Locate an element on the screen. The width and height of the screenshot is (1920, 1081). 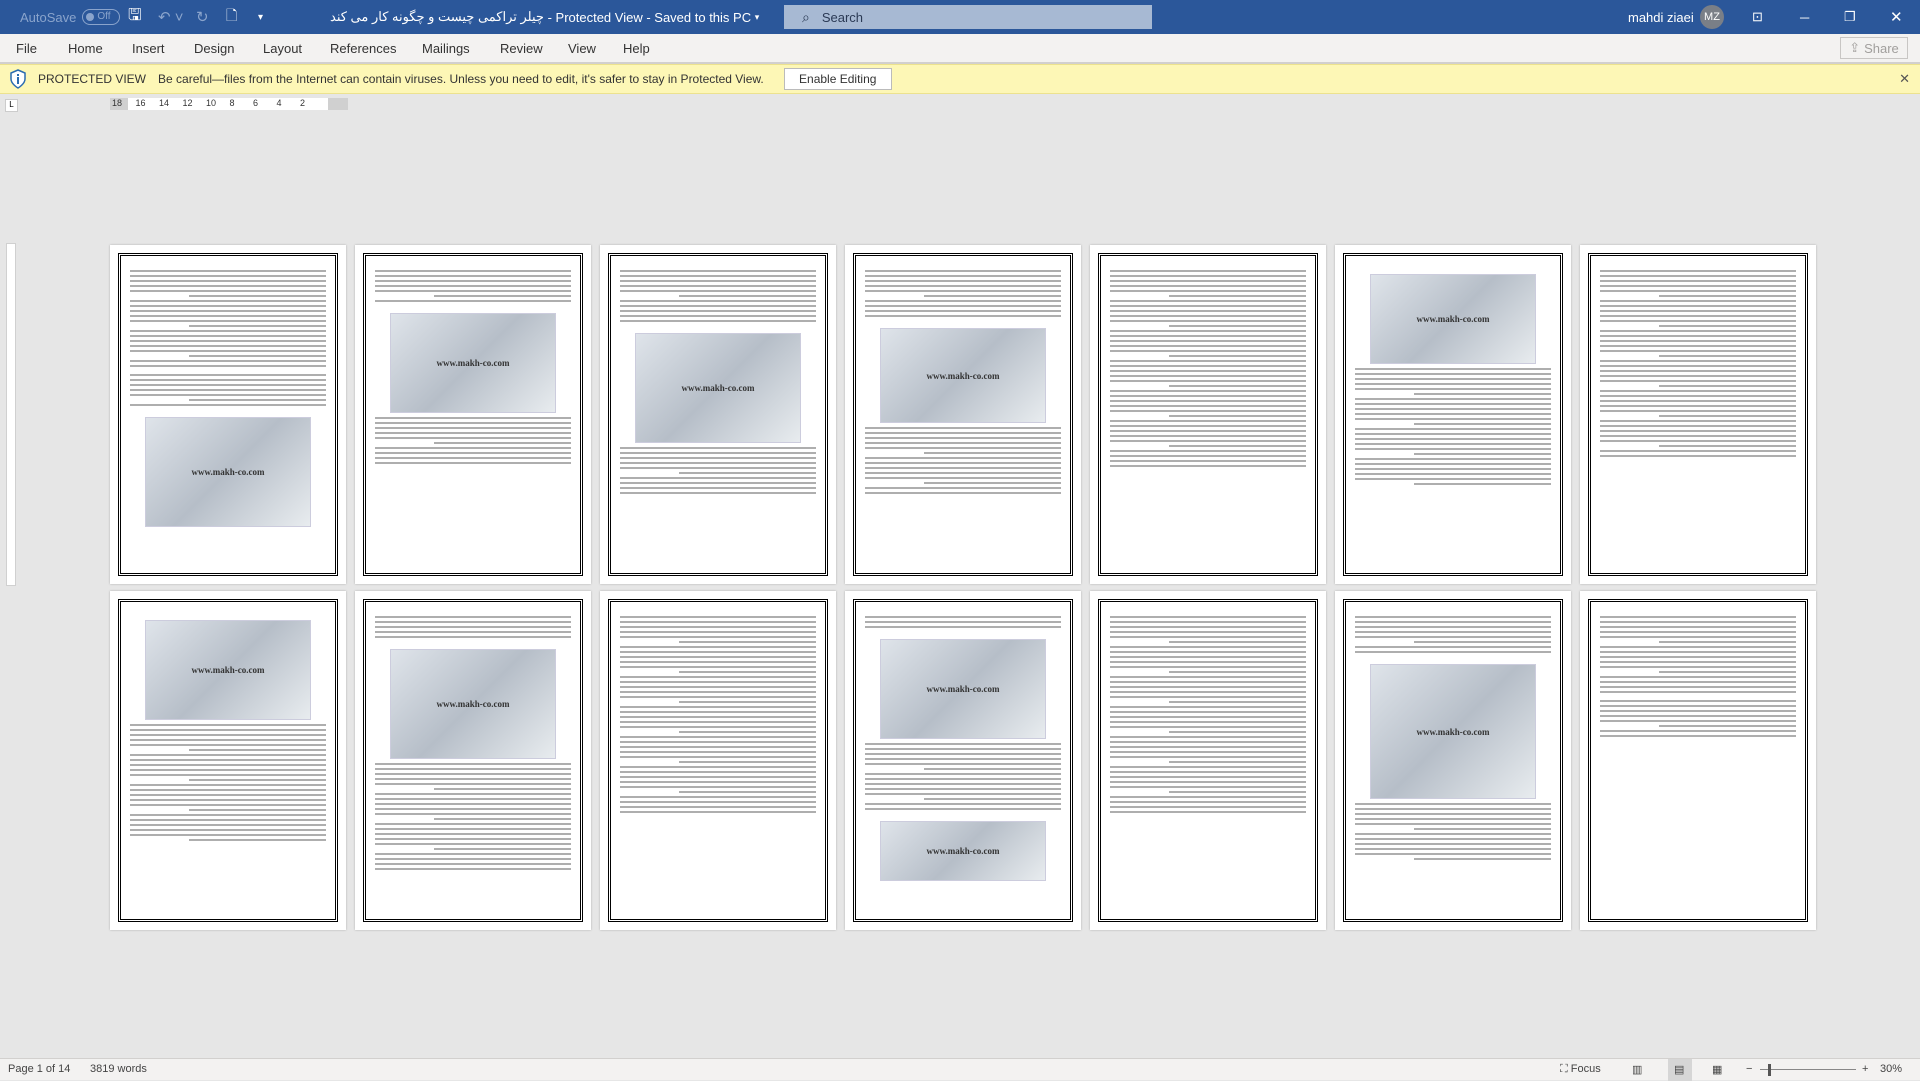
zoom-slider is located at coordinates (1808, 1069).